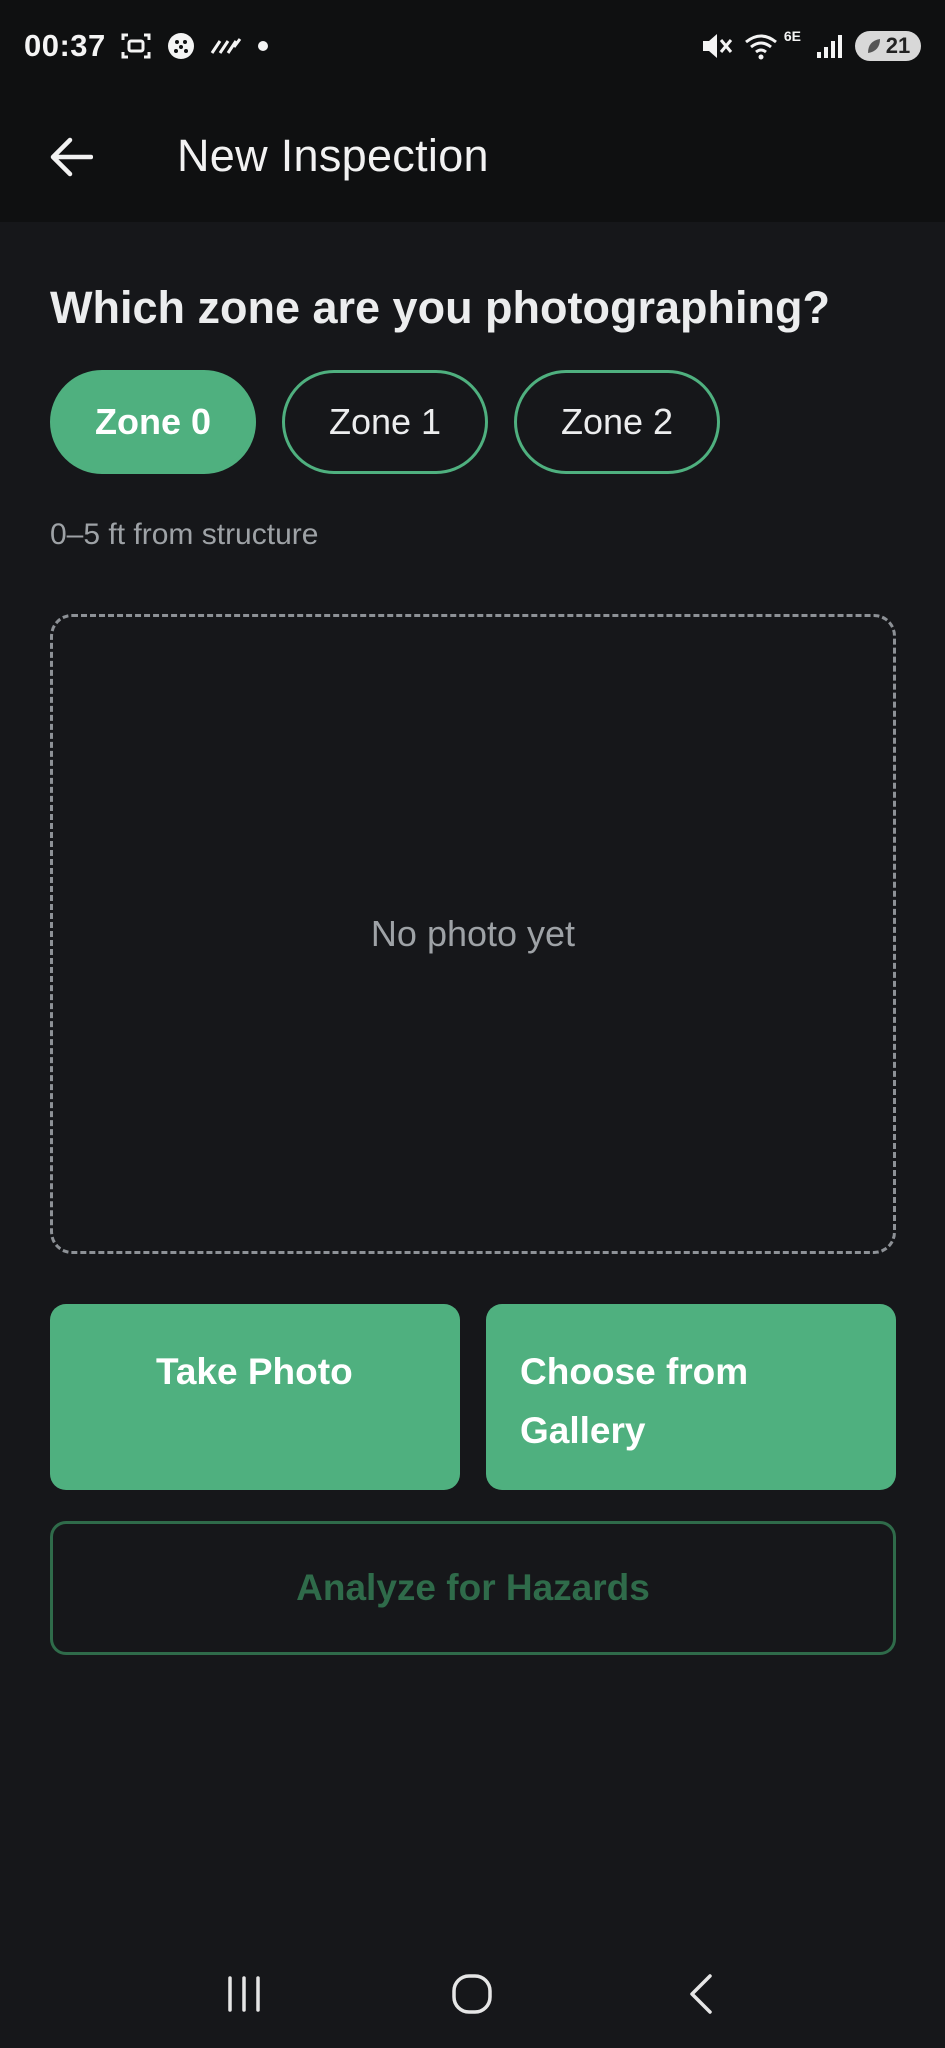 The image size is (945, 2048). Describe the element at coordinates (226, 46) in the screenshot. I see `signal-stripes-icon` at that location.